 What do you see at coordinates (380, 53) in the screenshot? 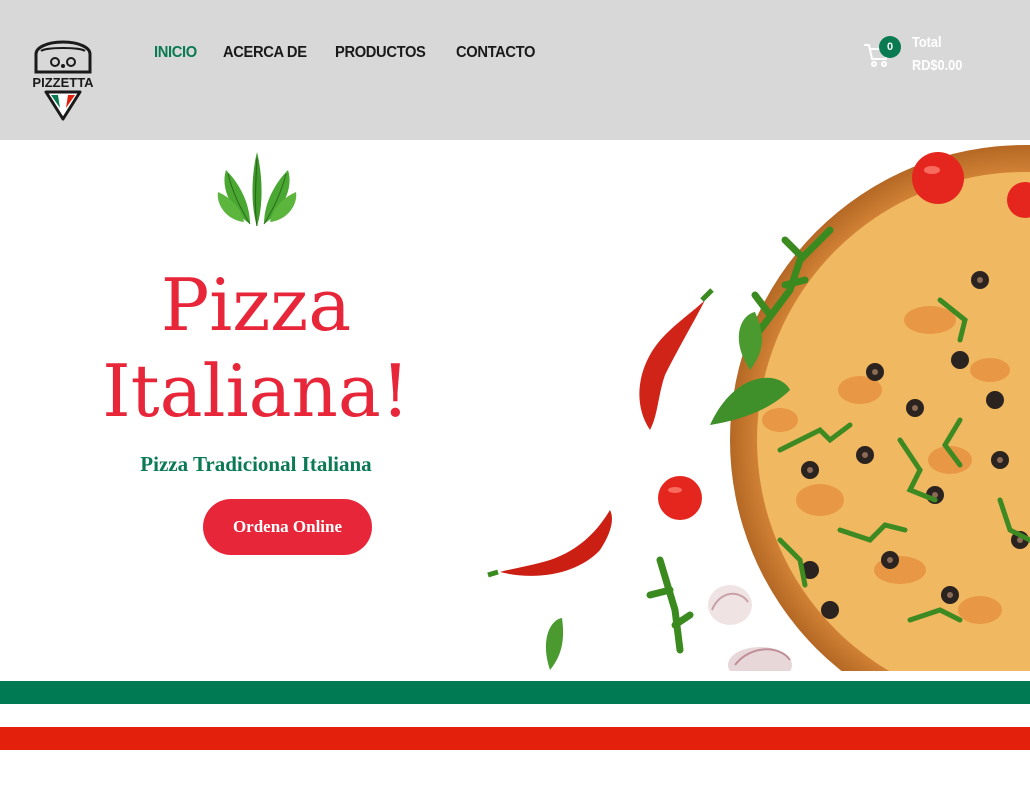
I see `nav-item-productos: PRODUCTOS` at bounding box center [380, 53].